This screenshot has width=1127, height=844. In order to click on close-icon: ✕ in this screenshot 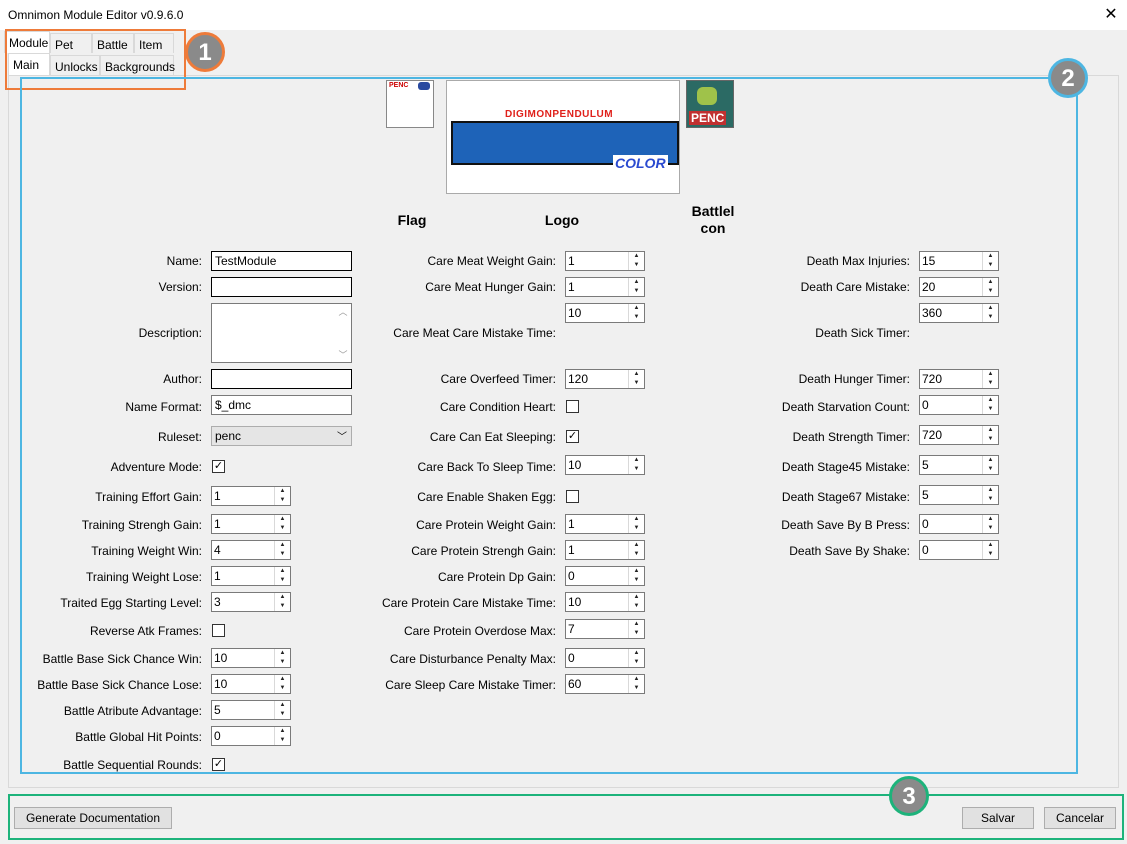, I will do `click(1111, 15)`.